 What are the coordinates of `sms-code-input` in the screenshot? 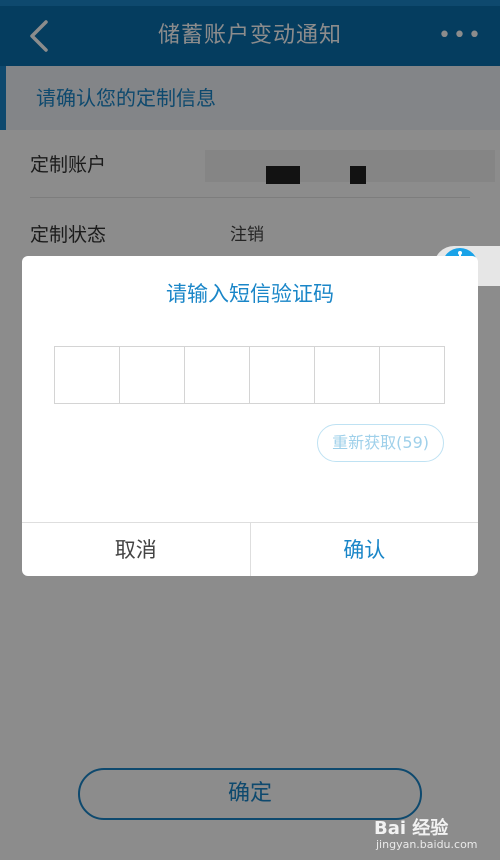 It's located at (249, 375).